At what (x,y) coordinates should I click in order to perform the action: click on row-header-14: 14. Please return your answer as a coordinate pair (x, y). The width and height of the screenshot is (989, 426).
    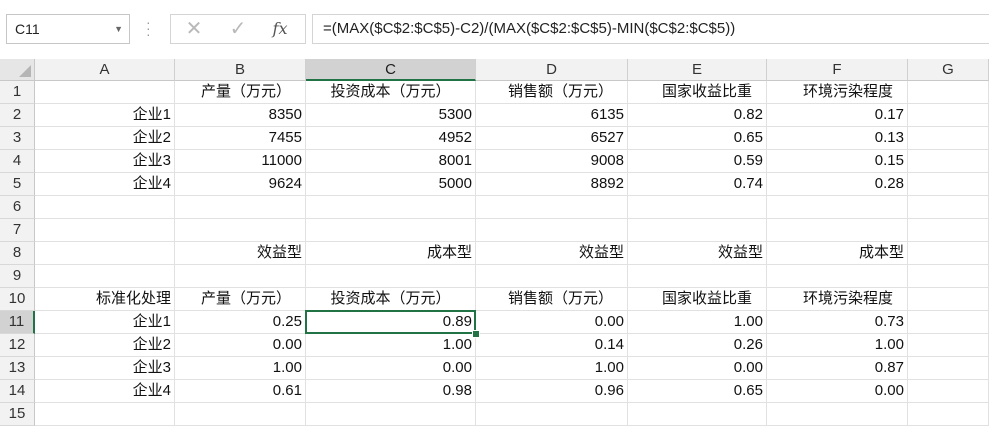
    Looking at the image, I should click on (17, 391).